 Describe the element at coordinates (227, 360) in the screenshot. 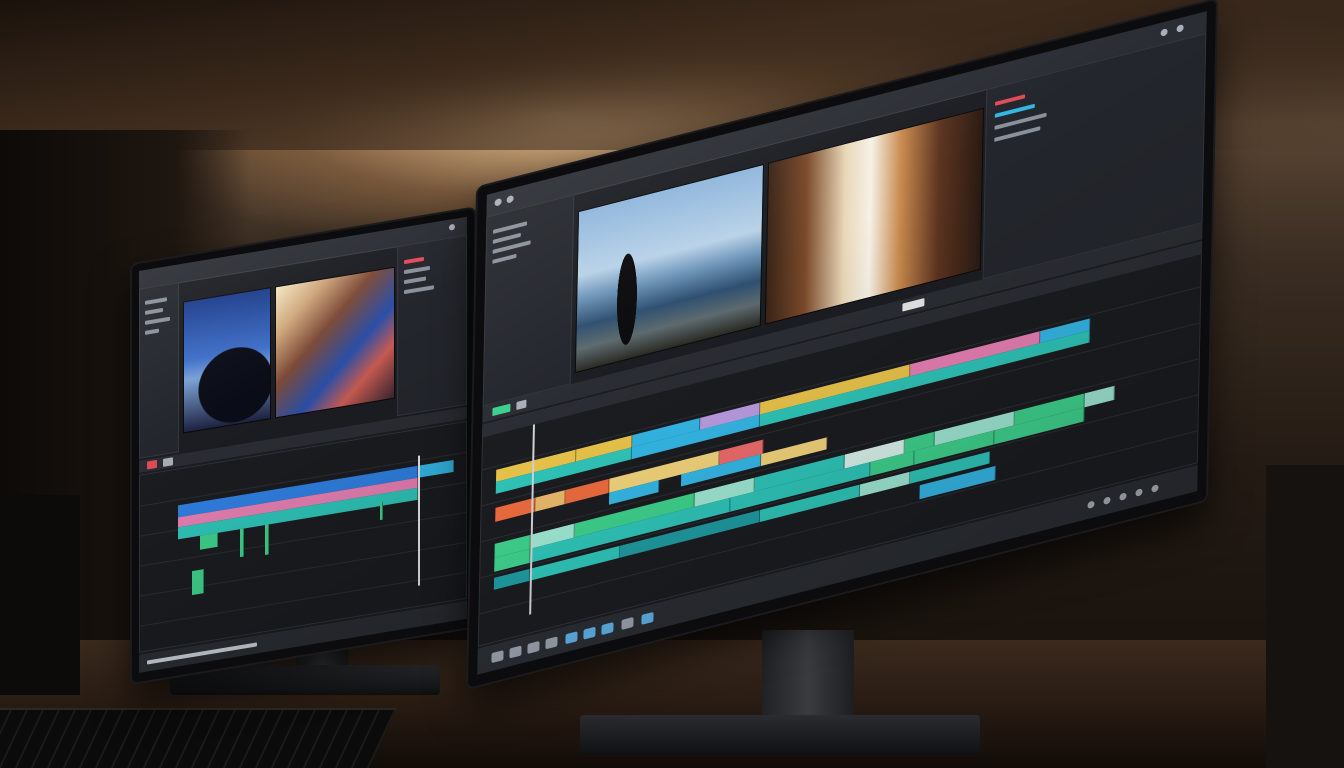

I see `left-source-viewer` at that location.